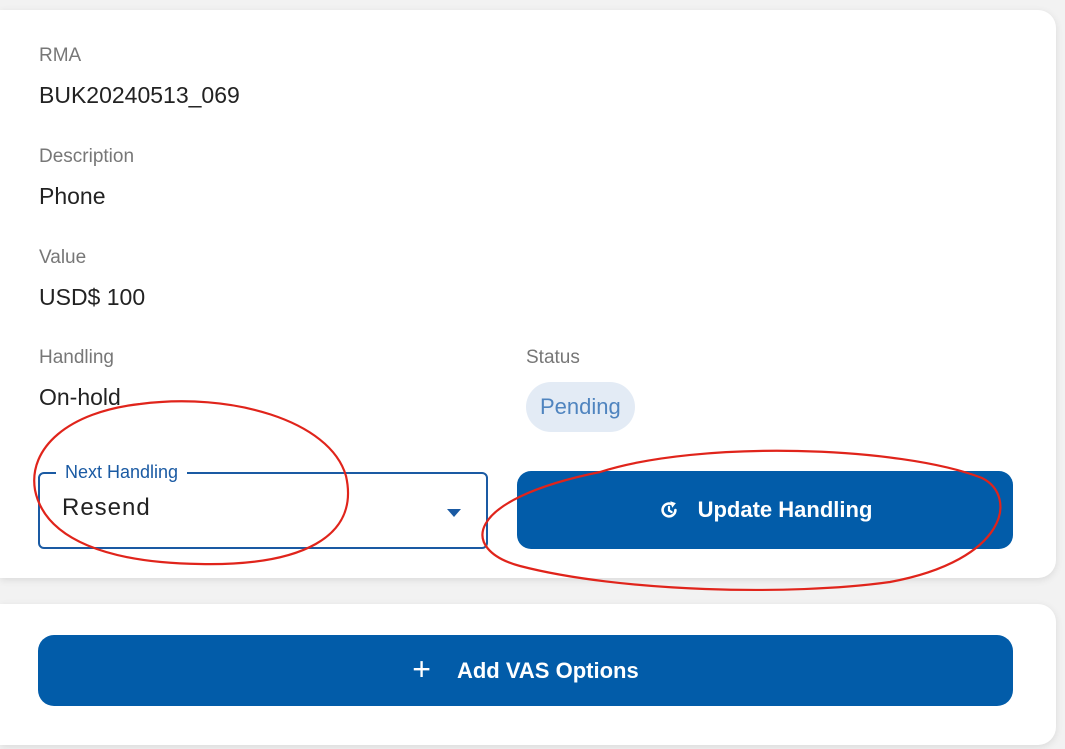  What do you see at coordinates (80, 397) in the screenshot?
I see `handling-value: On-hold` at bounding box center [80, 397].